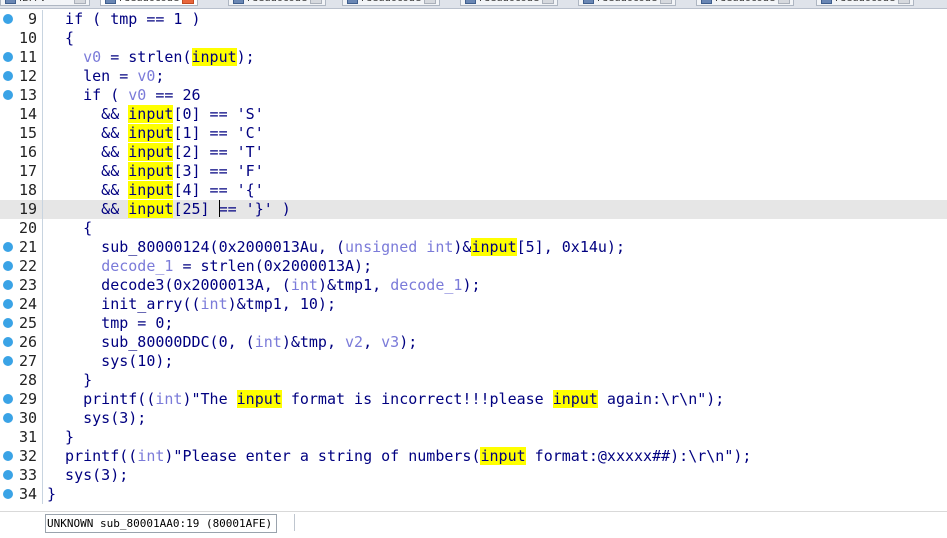 The width and height of the screenshot is (947, 538). Describe the element at coordinates (232, 342) in the screenshot. I see `code-text: sub_80000DDC(0, (int)&tmp, v2, v3);` at that location.